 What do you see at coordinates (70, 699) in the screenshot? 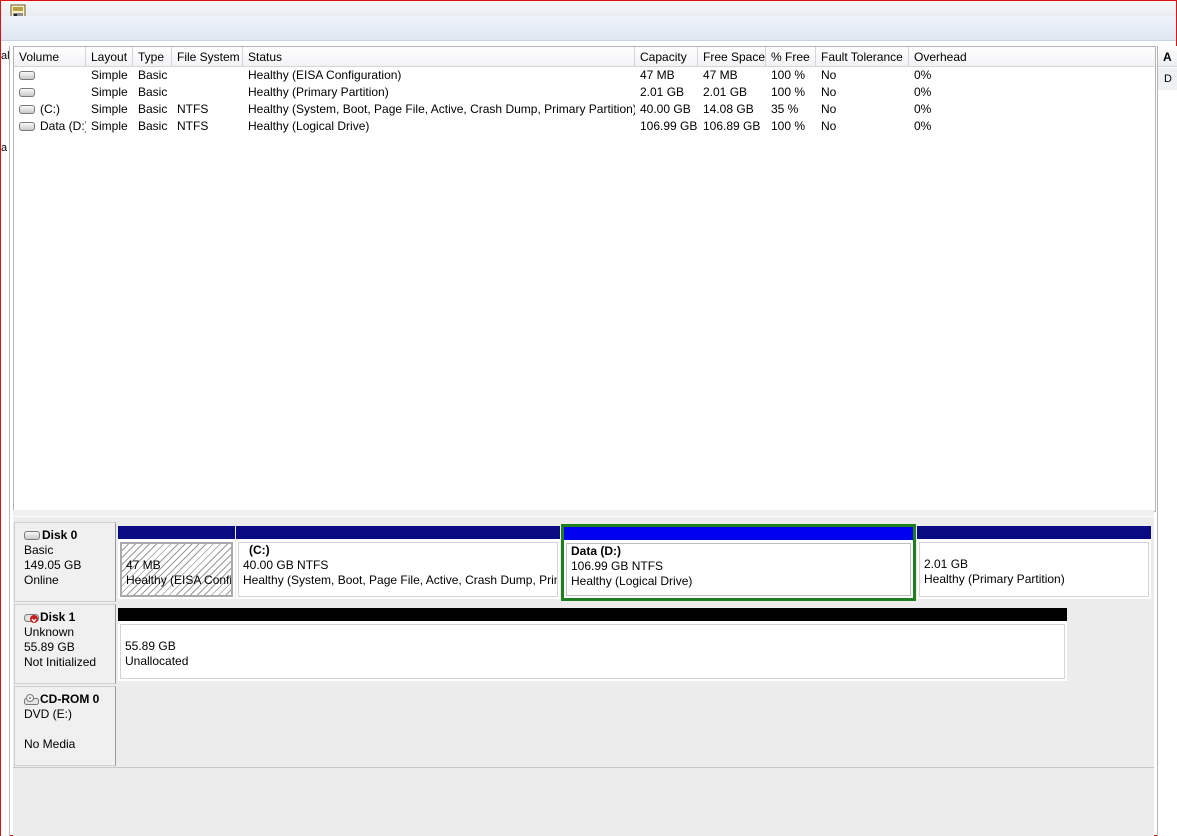
I see `disk-name: CD-ROM 0` at bounding box center [70, 699].